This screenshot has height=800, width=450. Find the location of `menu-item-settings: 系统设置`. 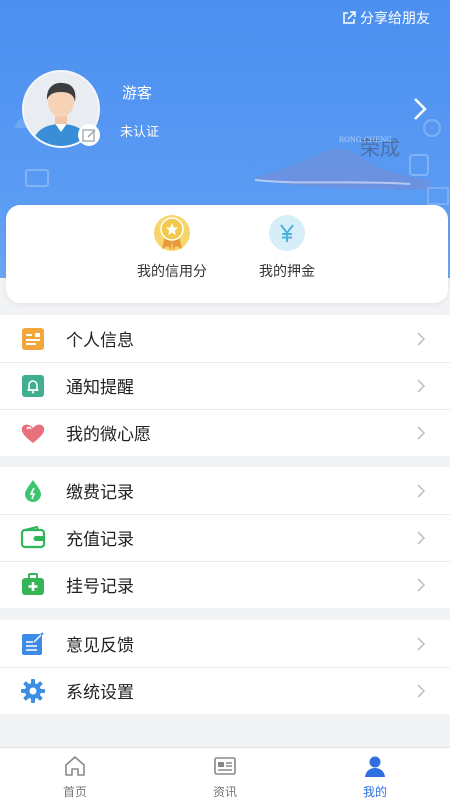

menu-item-settings: 系统设置 is located at coordinates (225, 690).